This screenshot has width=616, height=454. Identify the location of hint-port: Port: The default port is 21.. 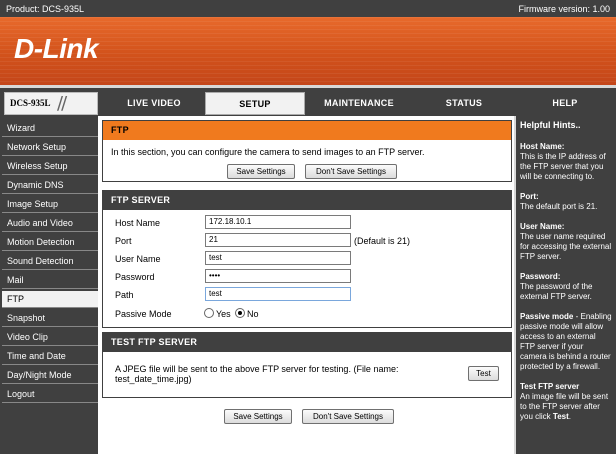
(566, 202).